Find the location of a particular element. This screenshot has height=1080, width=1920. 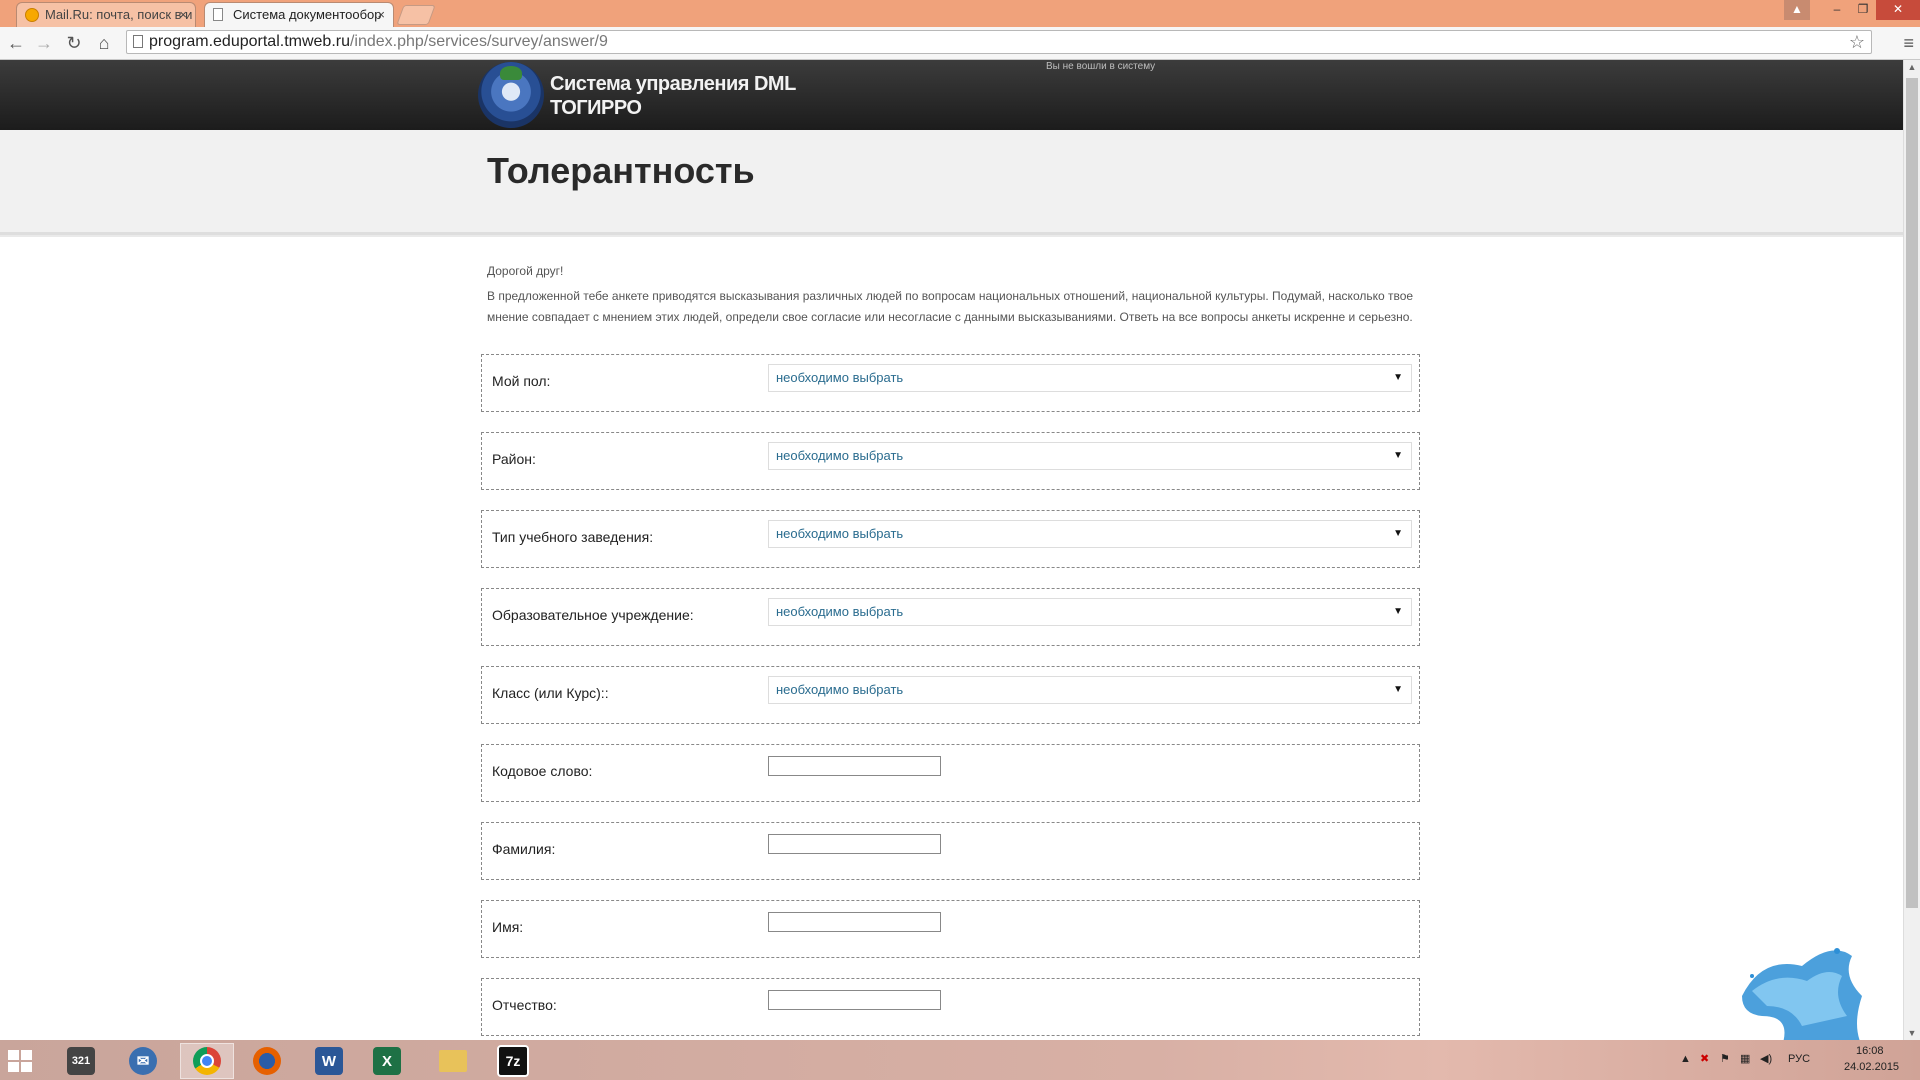

water-splash-decoration is located at coordinates (1802, 994).